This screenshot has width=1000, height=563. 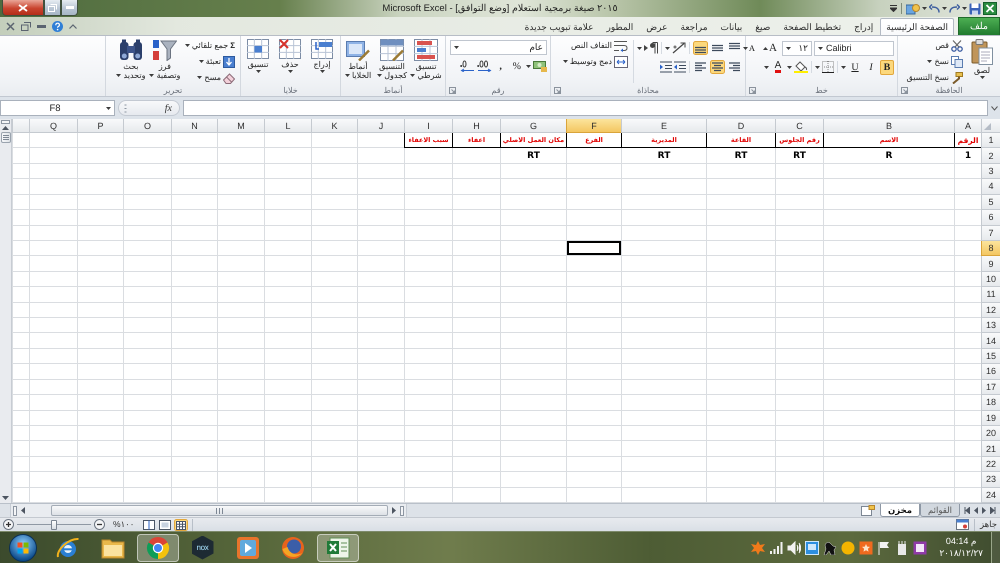 I want to click on font-size-dropdown: ١٢, so click(x=797, y=48).